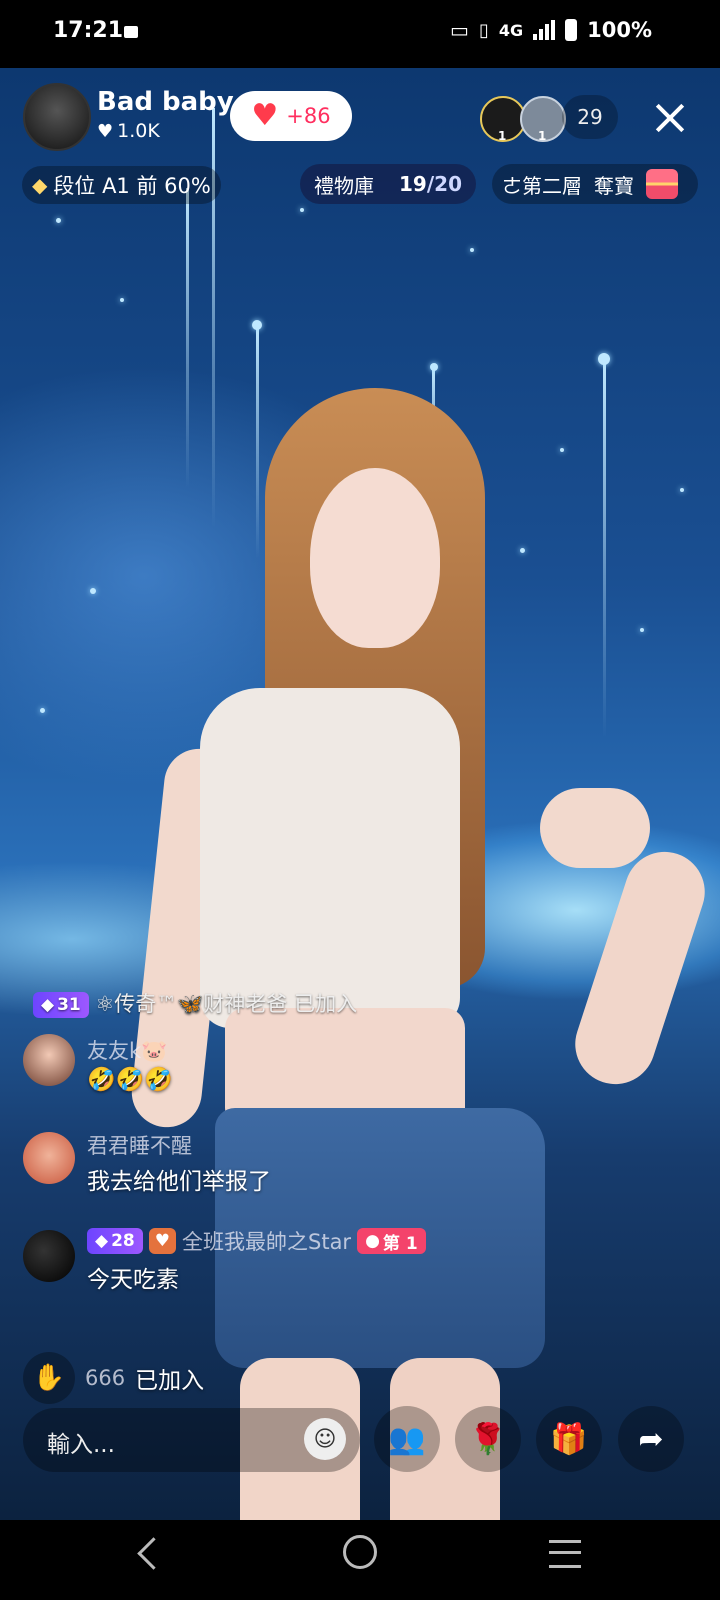 The image size is (720, 1600). Describe the element at coordinates (266, 1241) in the screenshot. I see `chat-username: 全班我最帥之Star` at that location.